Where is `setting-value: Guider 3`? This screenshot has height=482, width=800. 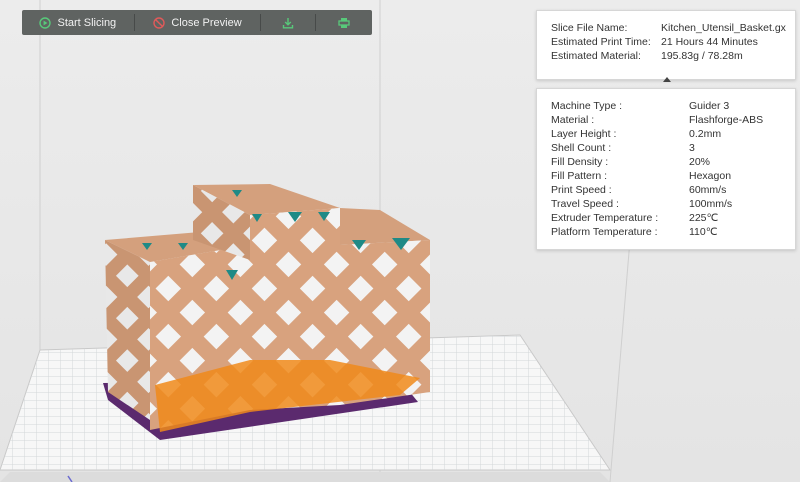
setting-value: Guider 3 is located at coordinates (709, 106).